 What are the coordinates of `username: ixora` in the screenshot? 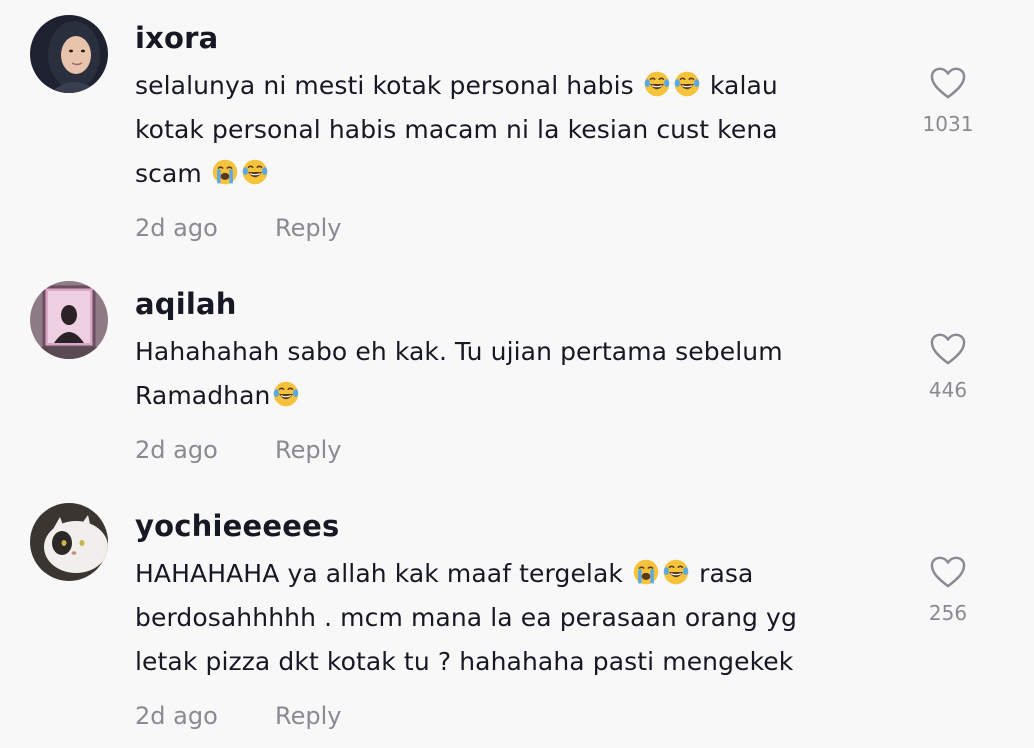 It's located at (515, 38).